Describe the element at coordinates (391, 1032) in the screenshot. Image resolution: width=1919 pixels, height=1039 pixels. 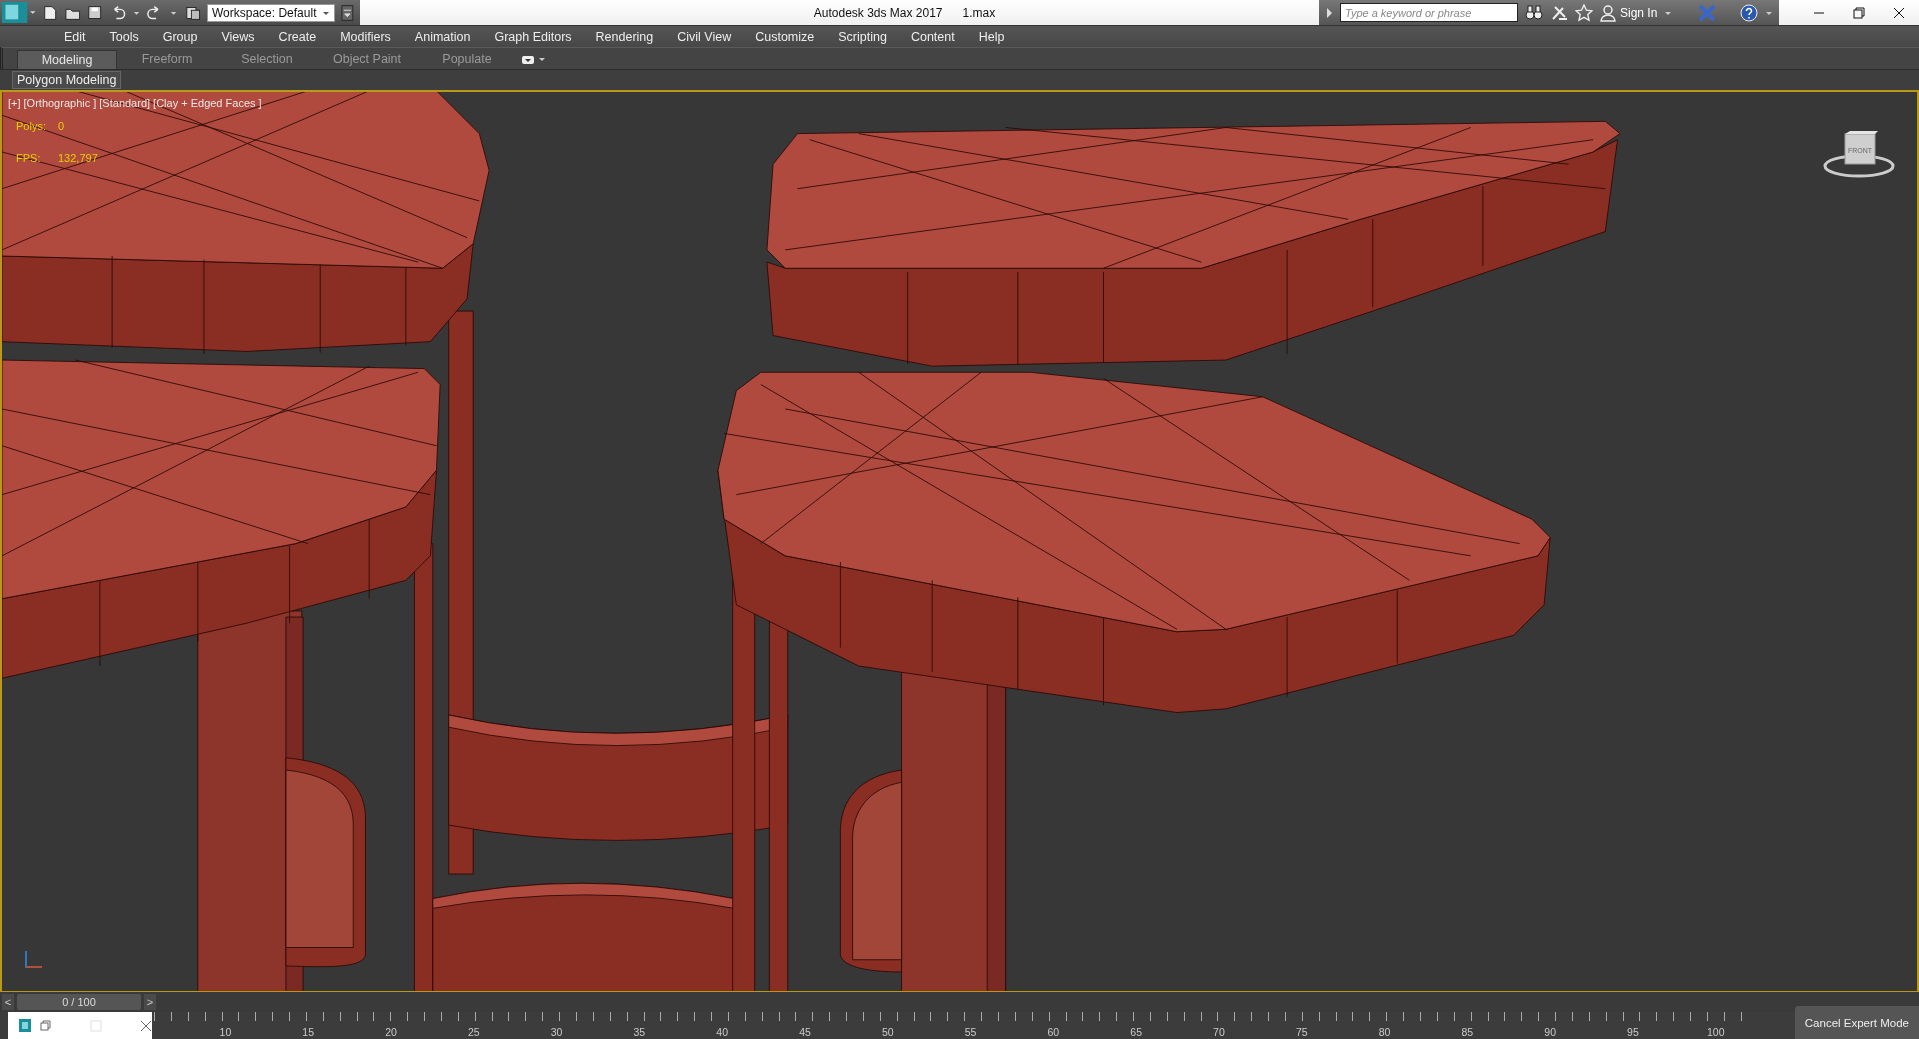
I see `frame-number: 20` at that location.